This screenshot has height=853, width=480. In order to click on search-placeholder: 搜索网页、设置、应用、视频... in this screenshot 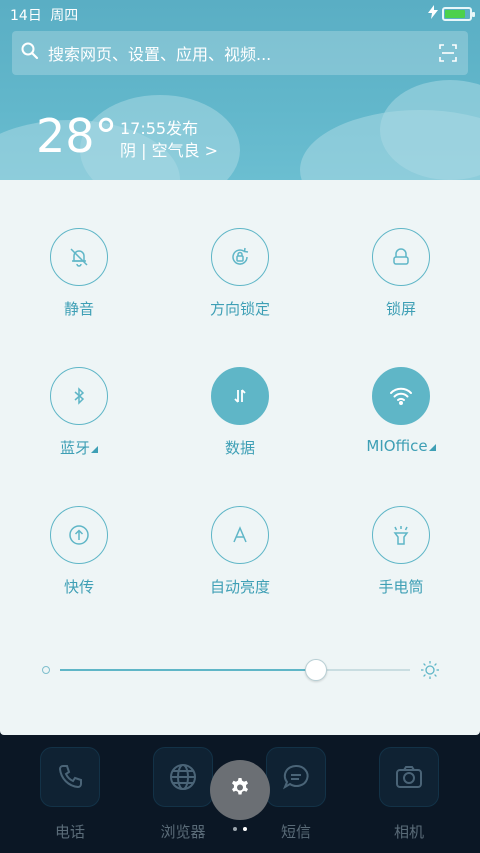, I will do `click(160, 54)`.